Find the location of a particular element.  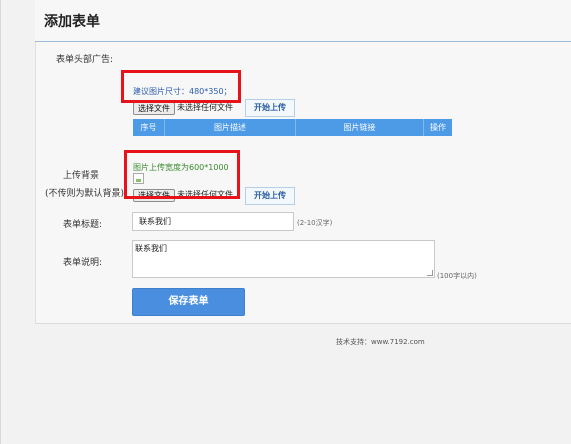

bg-upload-sub-label: (不传则为默认背景) is located at coordinates (85, 194).